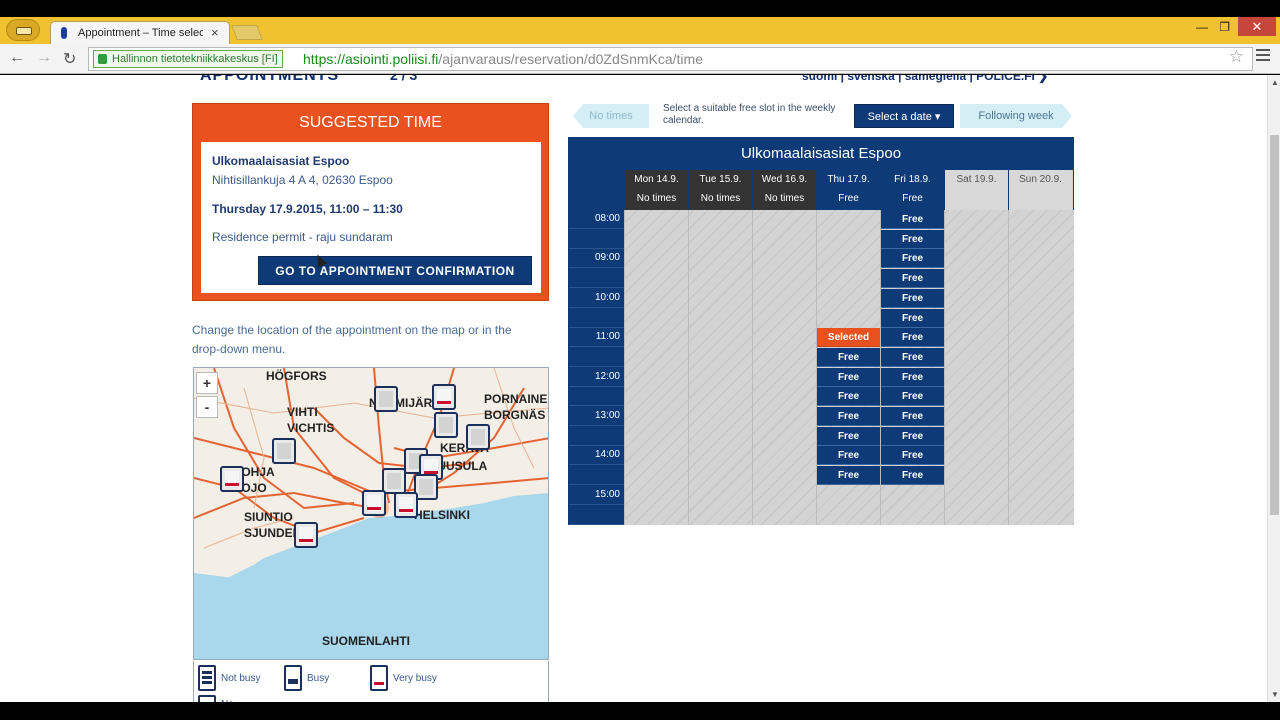  I want to click on zoom-out-button: -, so click(207, 407).